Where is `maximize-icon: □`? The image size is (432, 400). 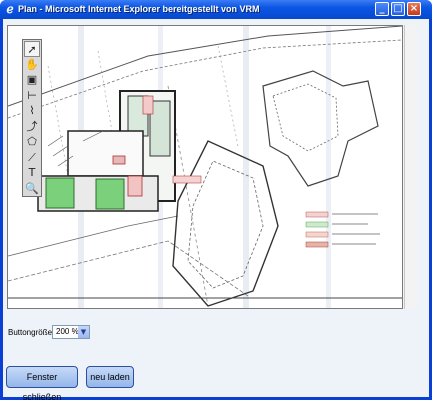 maximize-icon: □ is located at coordinates (398, 8).